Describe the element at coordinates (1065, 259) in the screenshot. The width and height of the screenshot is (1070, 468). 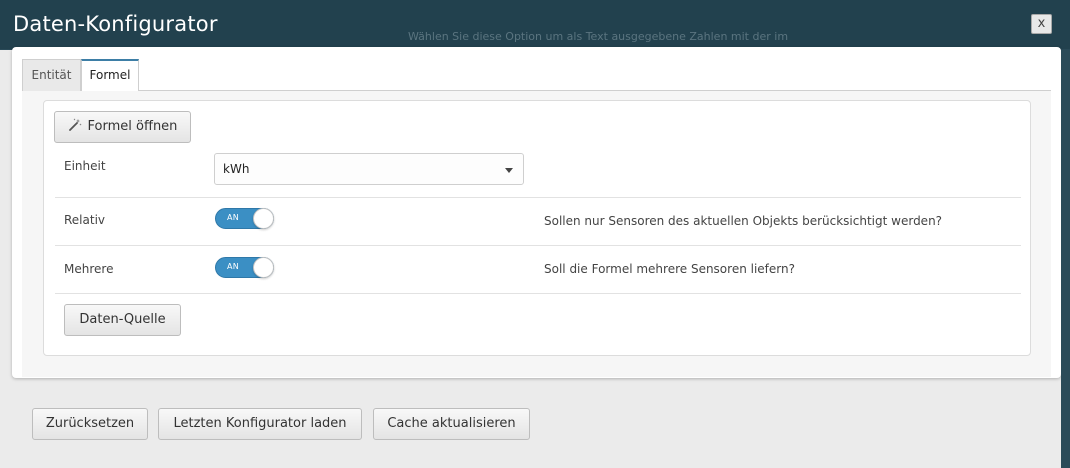
I see `background-scroll-strip` at that location.